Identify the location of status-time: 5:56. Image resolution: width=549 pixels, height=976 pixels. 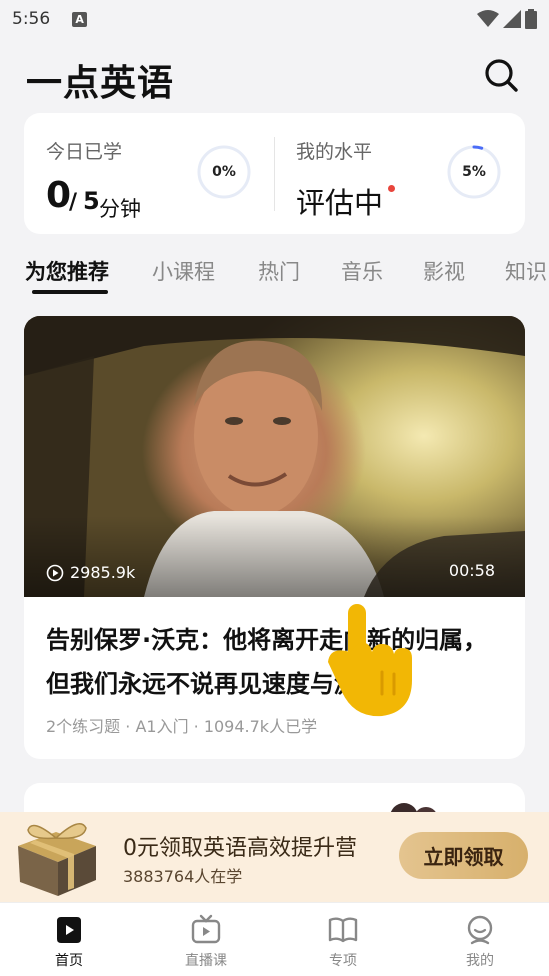
(31, 19).